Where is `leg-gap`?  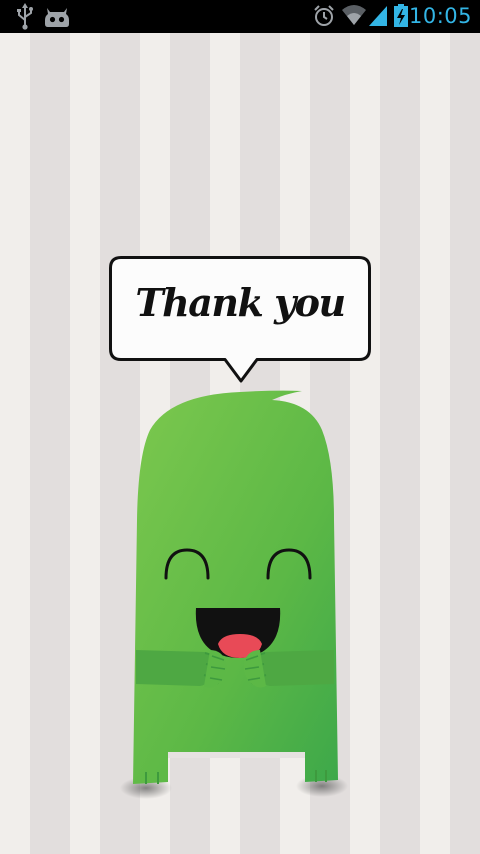
leg-gap is located at coordinates (236, 755).